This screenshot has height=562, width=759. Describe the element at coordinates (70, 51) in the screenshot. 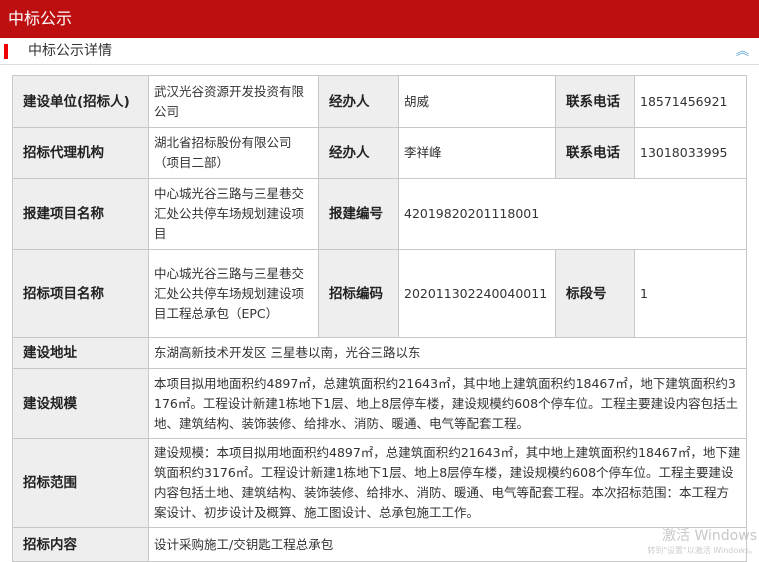

I see `section-title: 中标公示详情` at that location.